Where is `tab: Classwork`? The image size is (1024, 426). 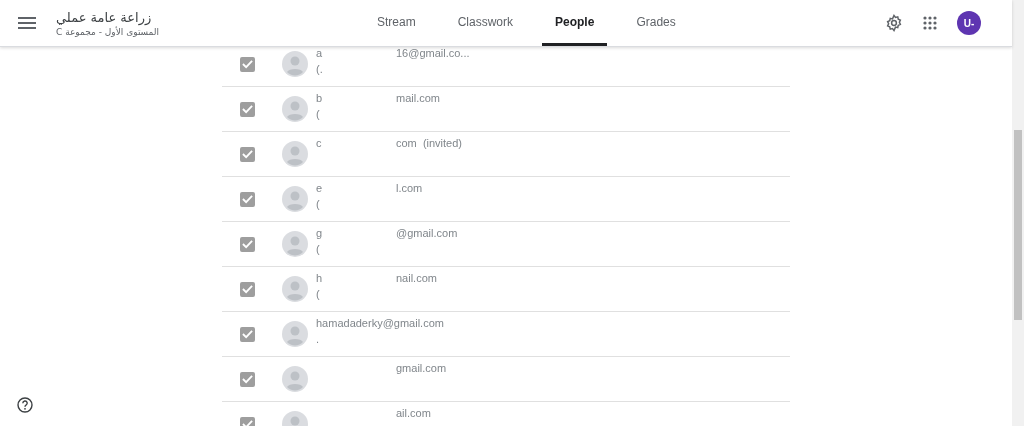
tab: Classwork is located at coordinates (485, 23).